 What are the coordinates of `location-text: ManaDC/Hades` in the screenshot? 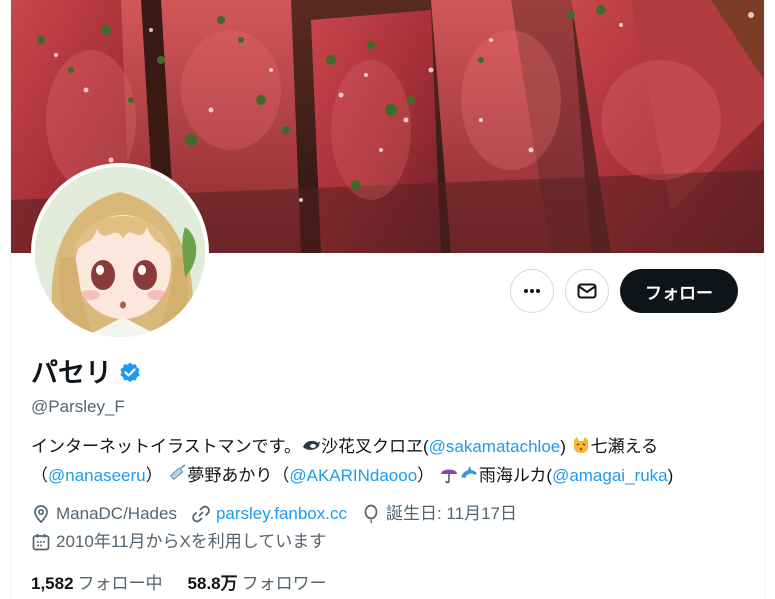 It's located at (116, 513).